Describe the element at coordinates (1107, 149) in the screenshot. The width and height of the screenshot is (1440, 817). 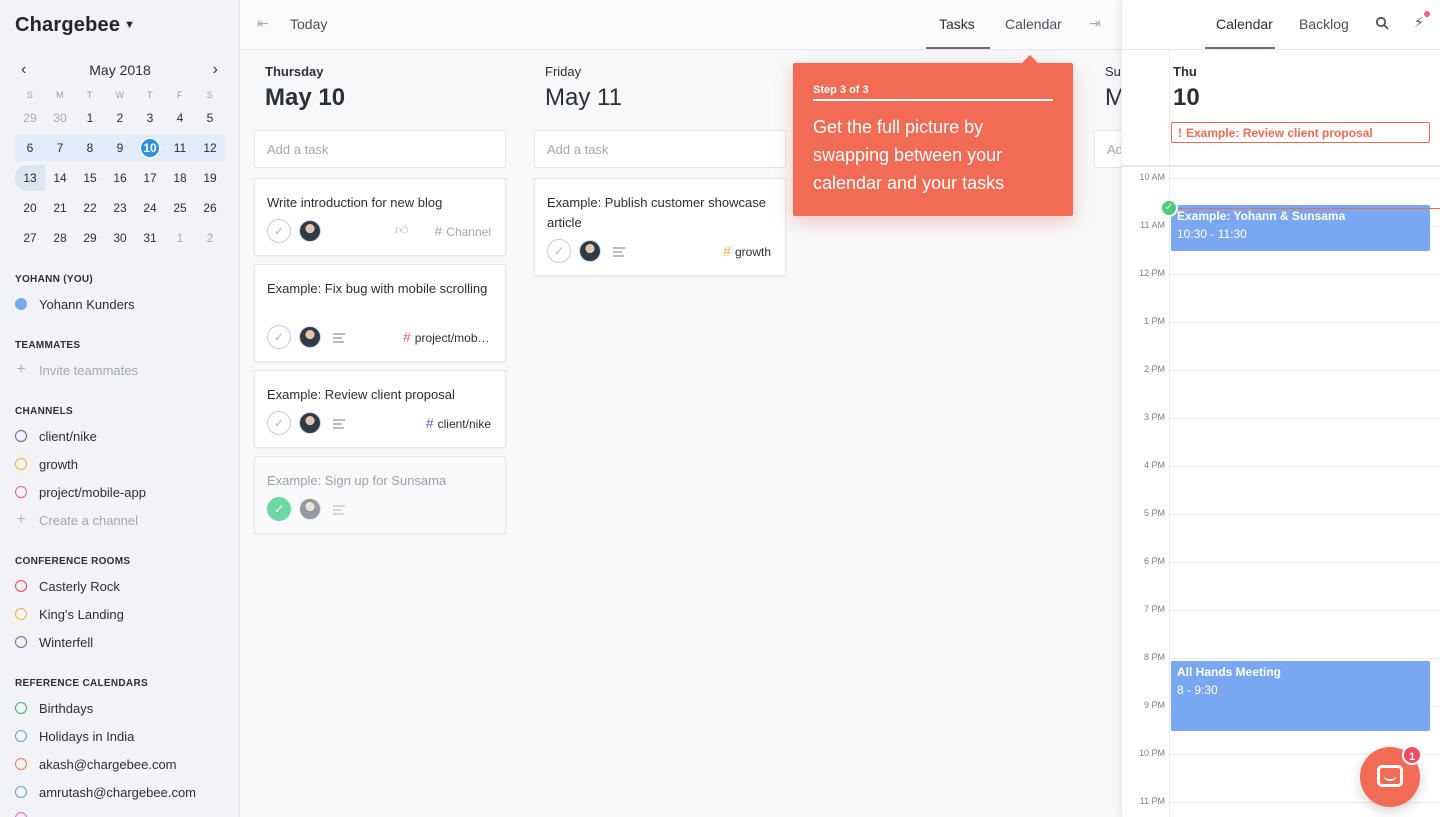
I see `add-task-input: Ad` at that location.